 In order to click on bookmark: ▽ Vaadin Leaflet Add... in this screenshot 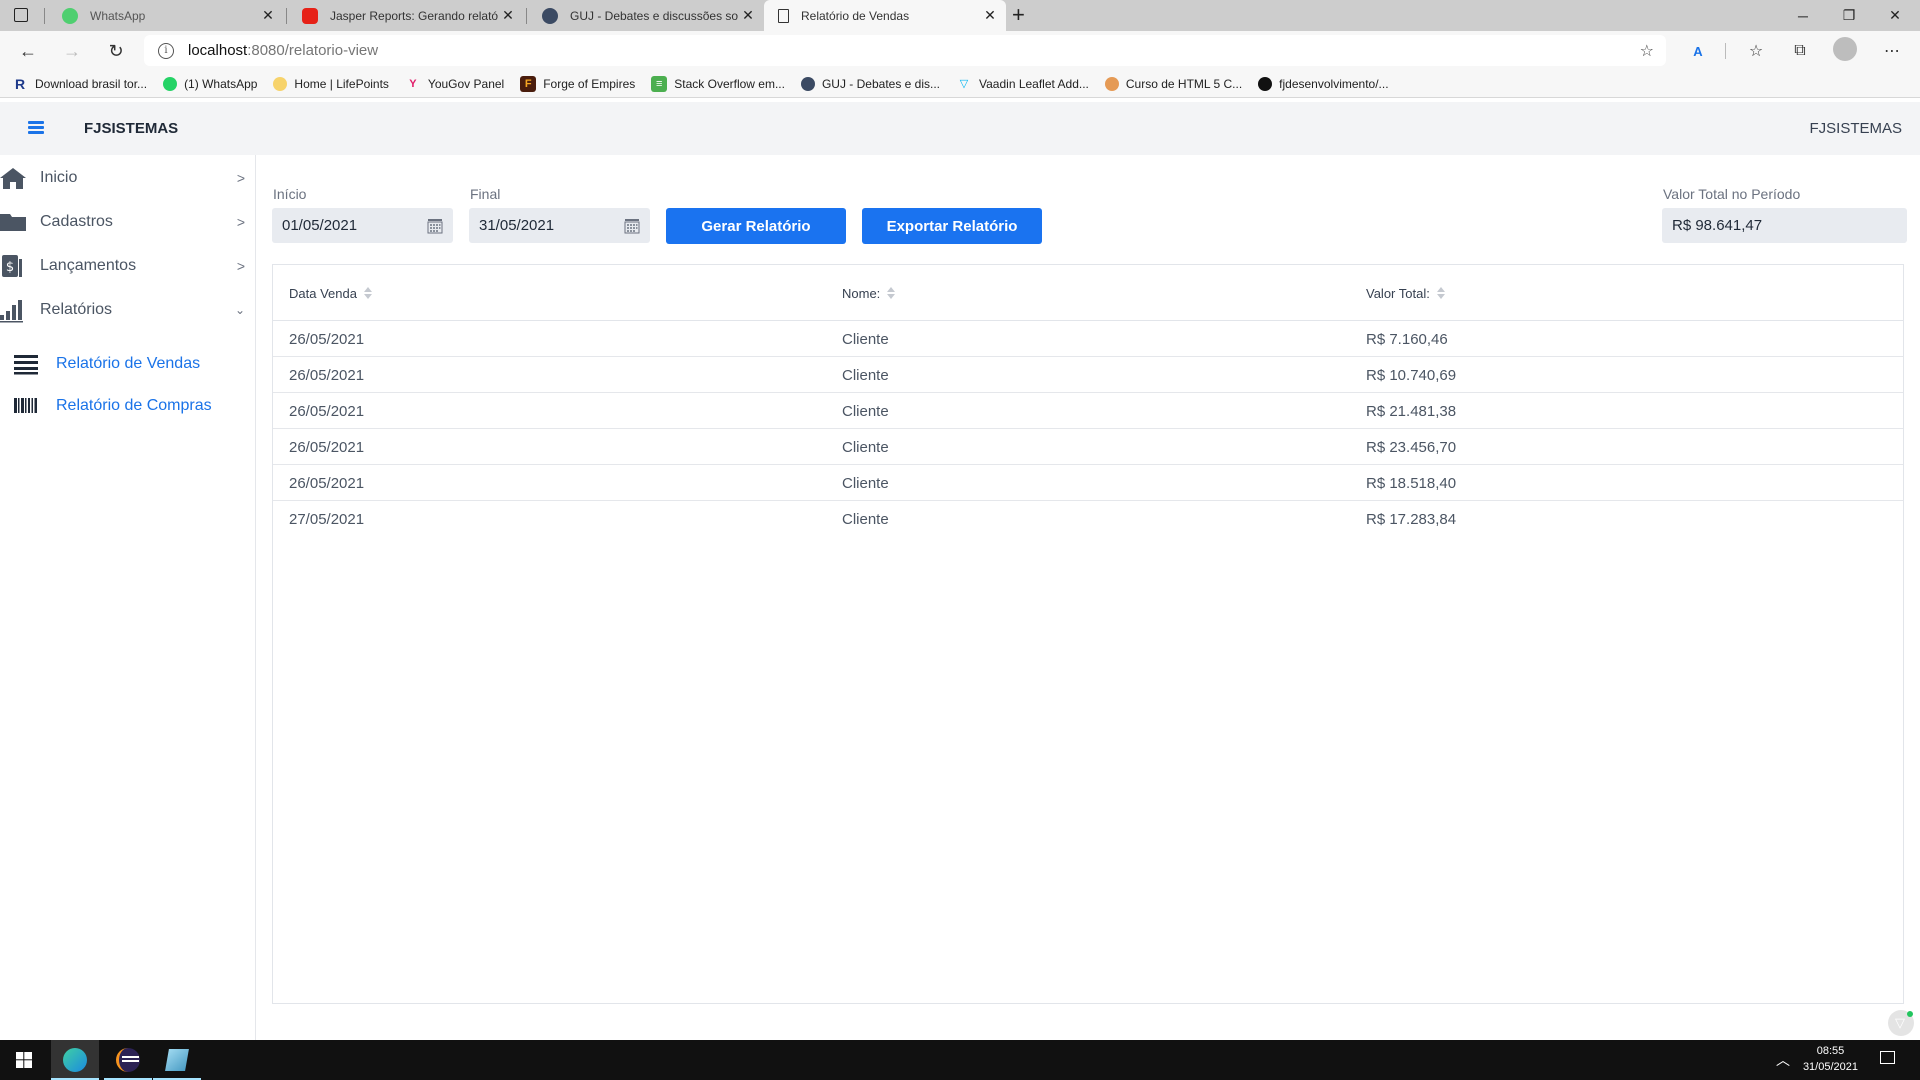, I will do `click(1022, 84)`.